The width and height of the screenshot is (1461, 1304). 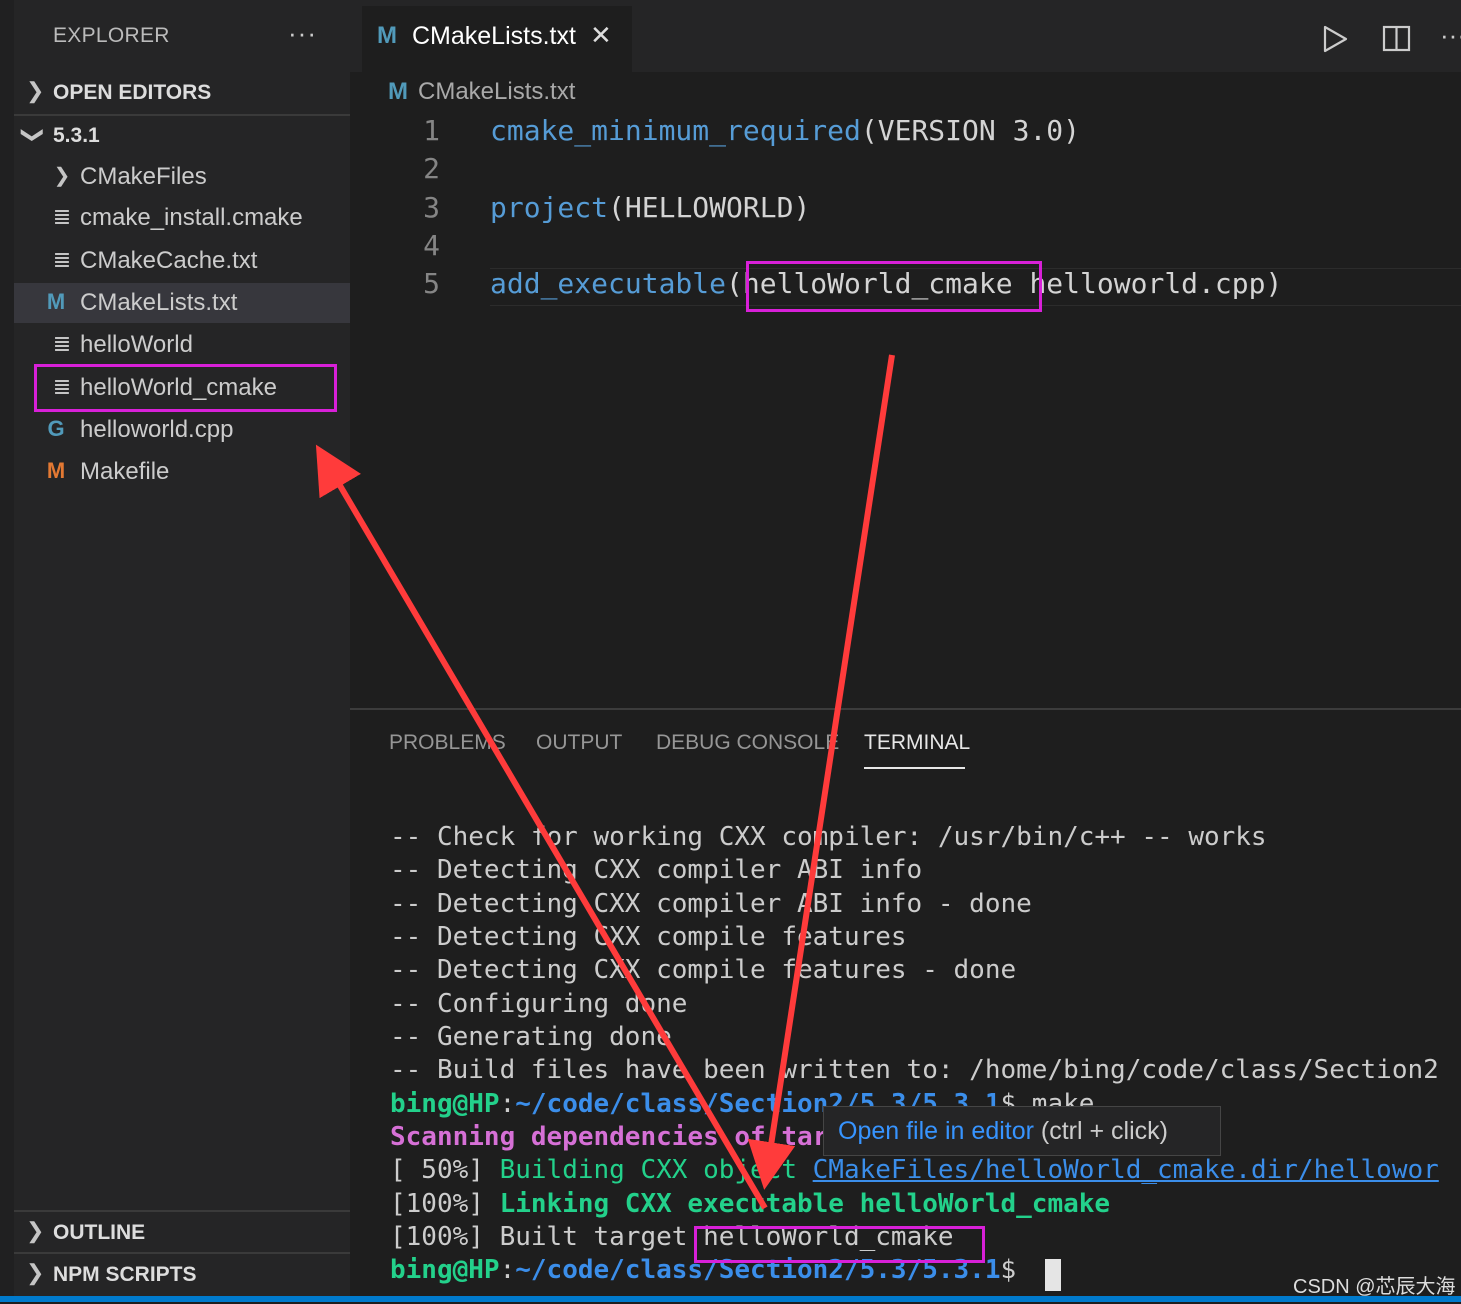 What do you see at coordinates (730, 1299) in the screenshot?
I see `status-bar` at bounding box center [730, 1299].